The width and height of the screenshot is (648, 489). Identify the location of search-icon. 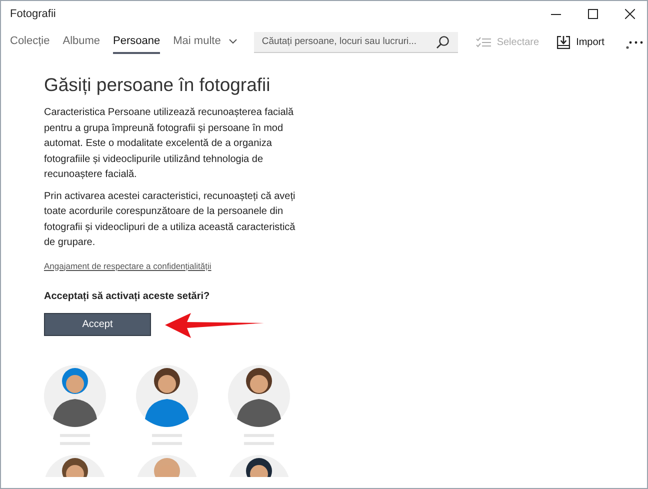
(442, 42).